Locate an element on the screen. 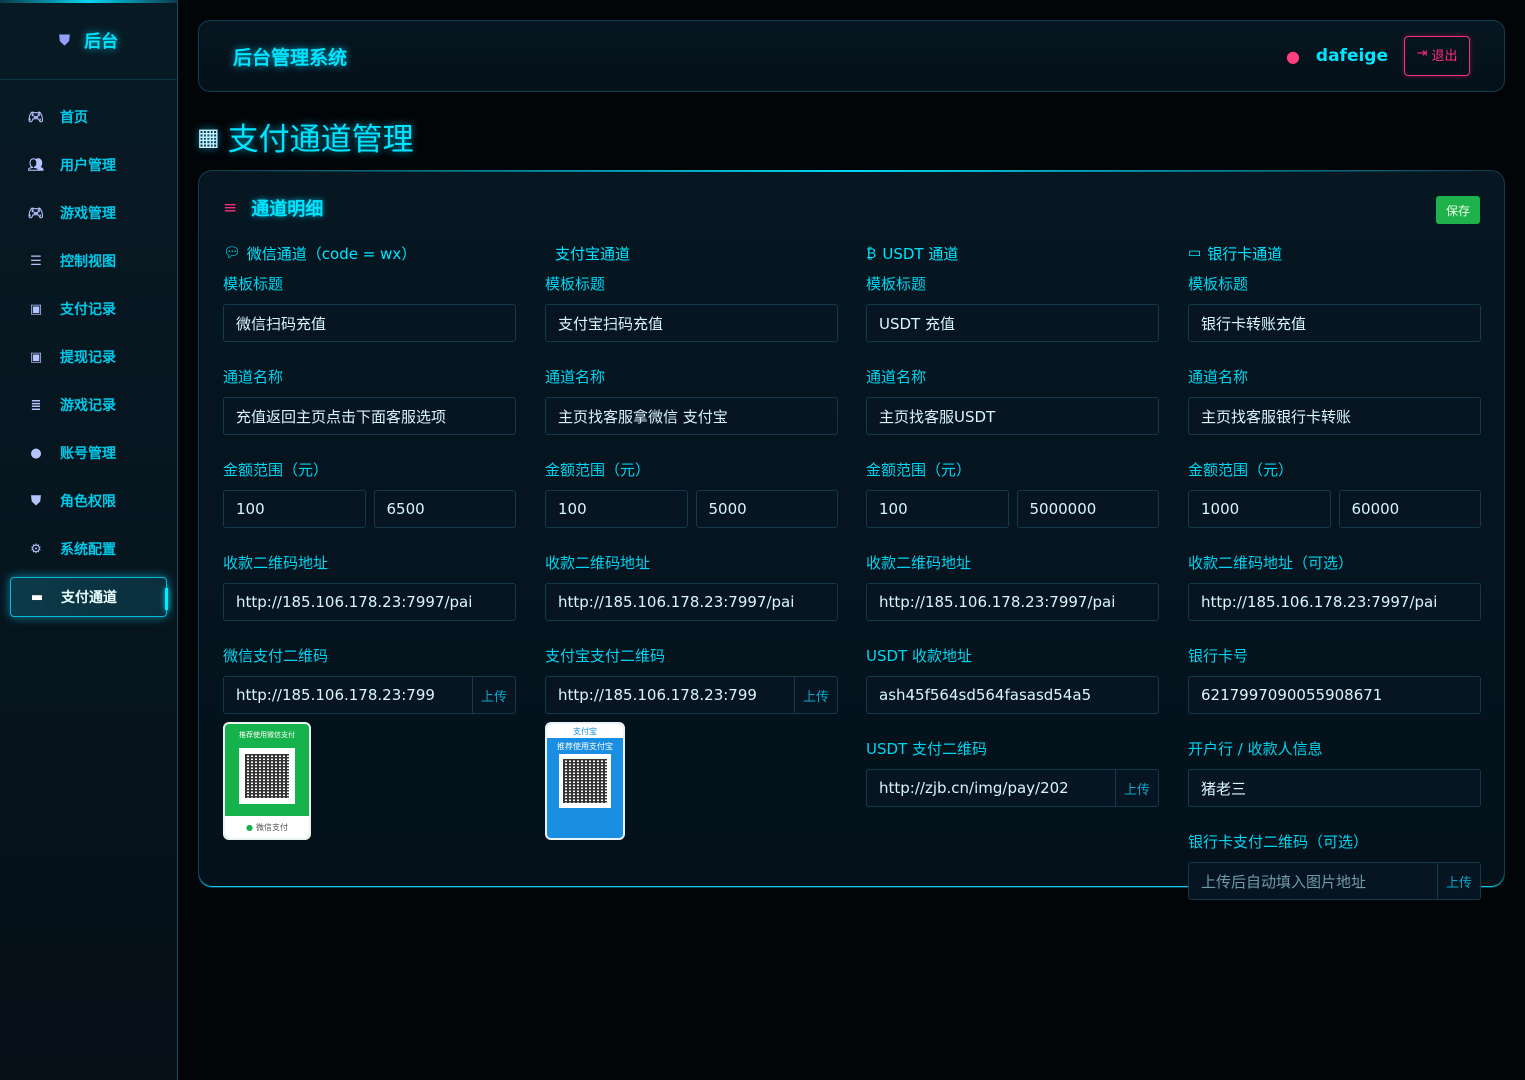 This screenshot has height=1080, width=1525. sidebar-item-label: 提现记录 is located at coordinates (88, 358).